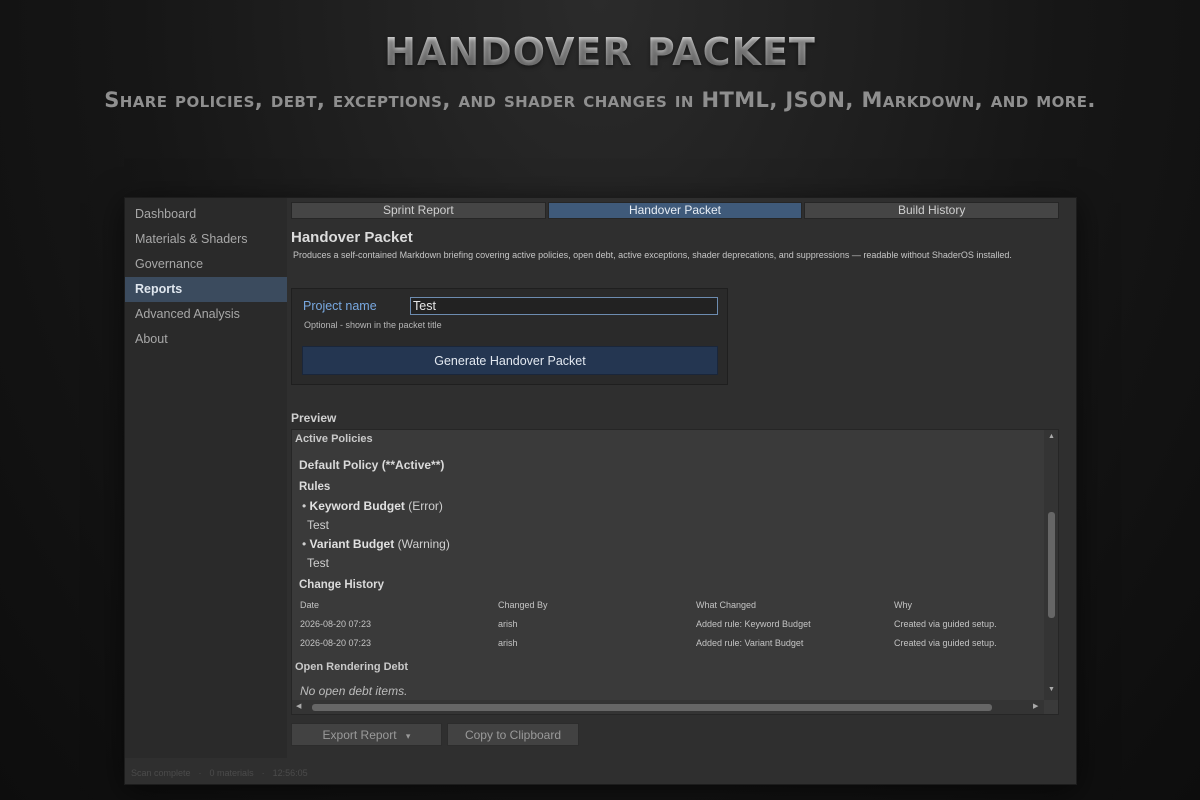 The width and height of the screenshot is (1200, 800). I want to click on page-title: Handover Packet, so click(352, 237).